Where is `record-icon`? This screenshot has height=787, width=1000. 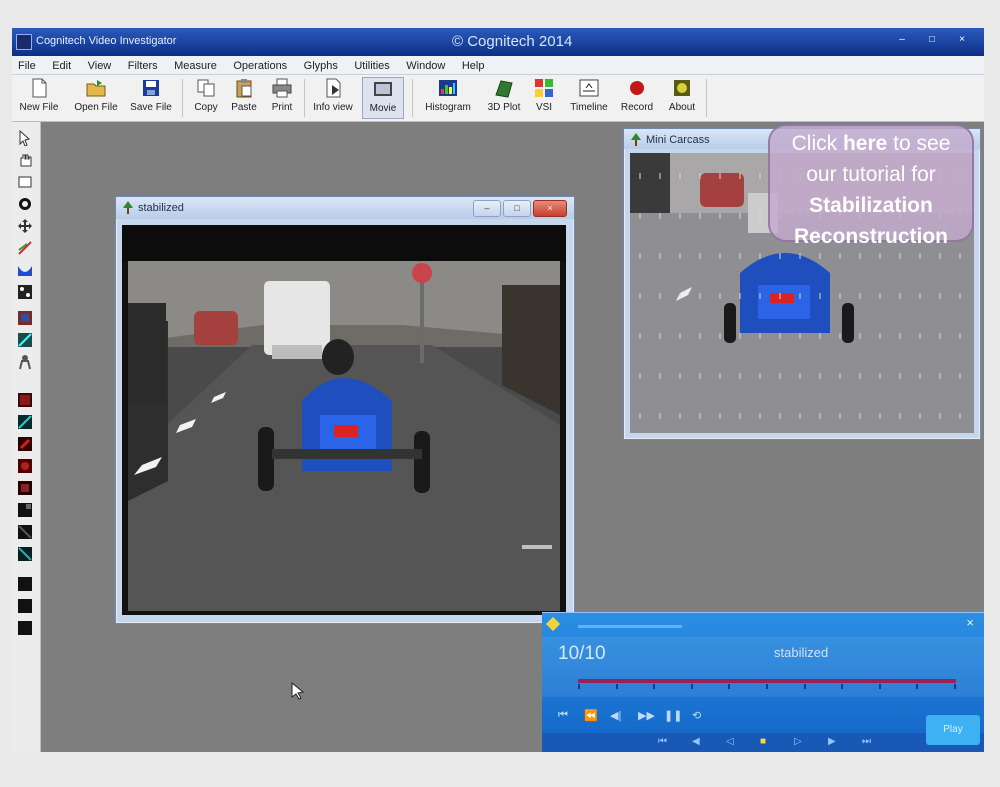 record-icon is located at coordinates (637, 88).